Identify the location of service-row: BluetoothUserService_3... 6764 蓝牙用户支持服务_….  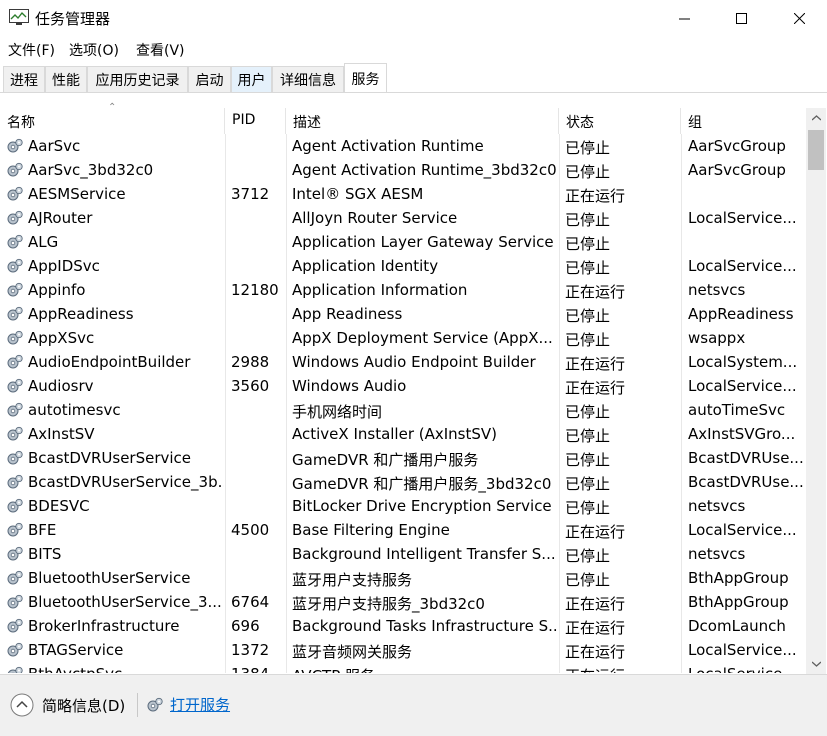
(403, 602).